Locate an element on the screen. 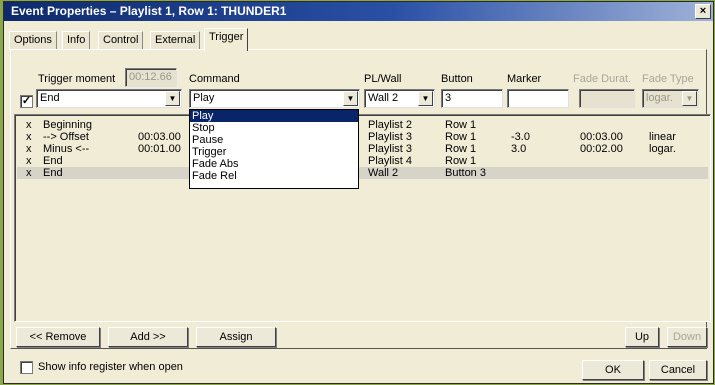 This screenshot has width=715, height=385. fade-duration-input is located at coordinates (607, 98).